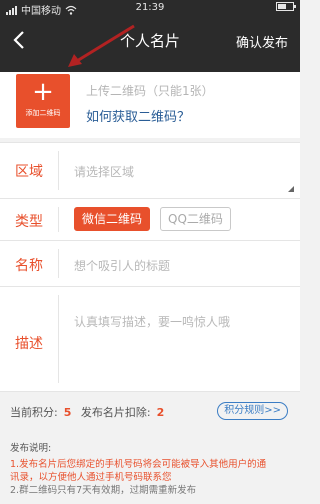 This screenshot has width=320, height=504. Describe the element at coordinates (29, 172) in the screenshot. I see `region-label: 区域` at that location.